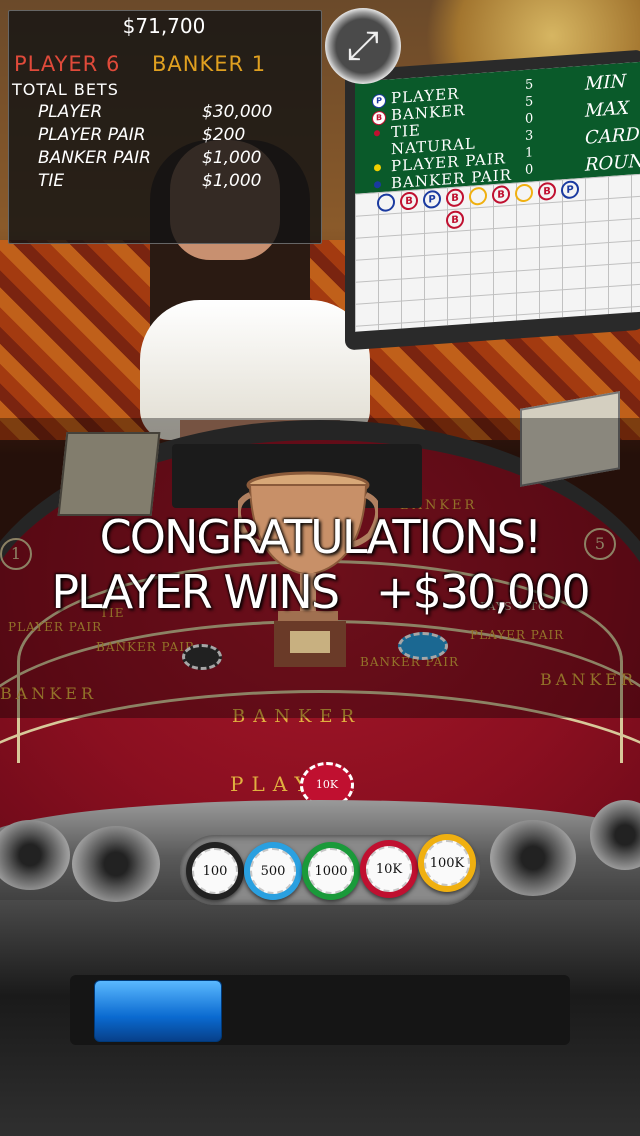 The width and height of the screenshot is (640, 1136). What do you see at coordinates (164, 26) in the screenshot?
I see `balance-display: $71,700` at bounding box center [164, 26].